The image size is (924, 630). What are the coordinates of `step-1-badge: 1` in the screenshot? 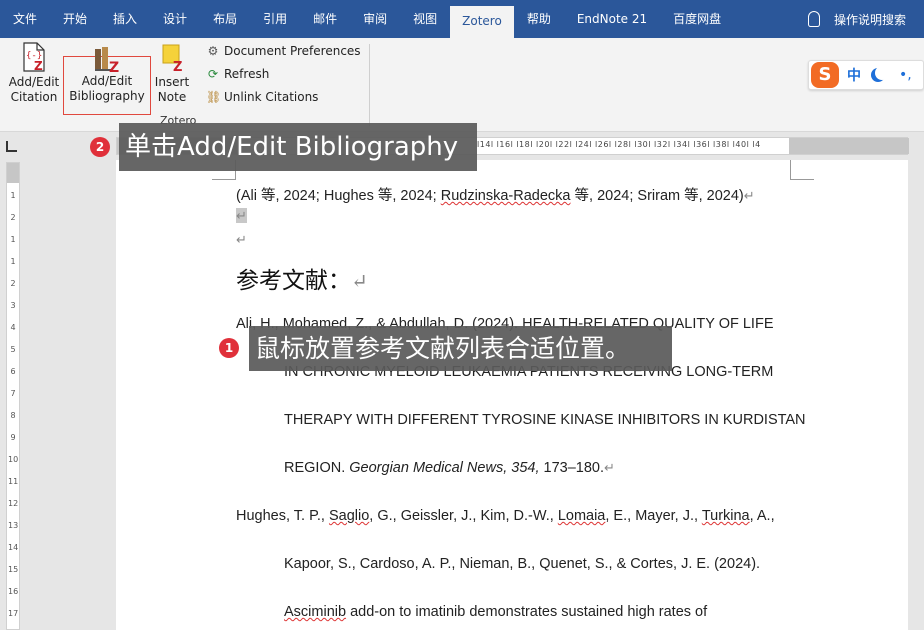 It's located at (229, 348).